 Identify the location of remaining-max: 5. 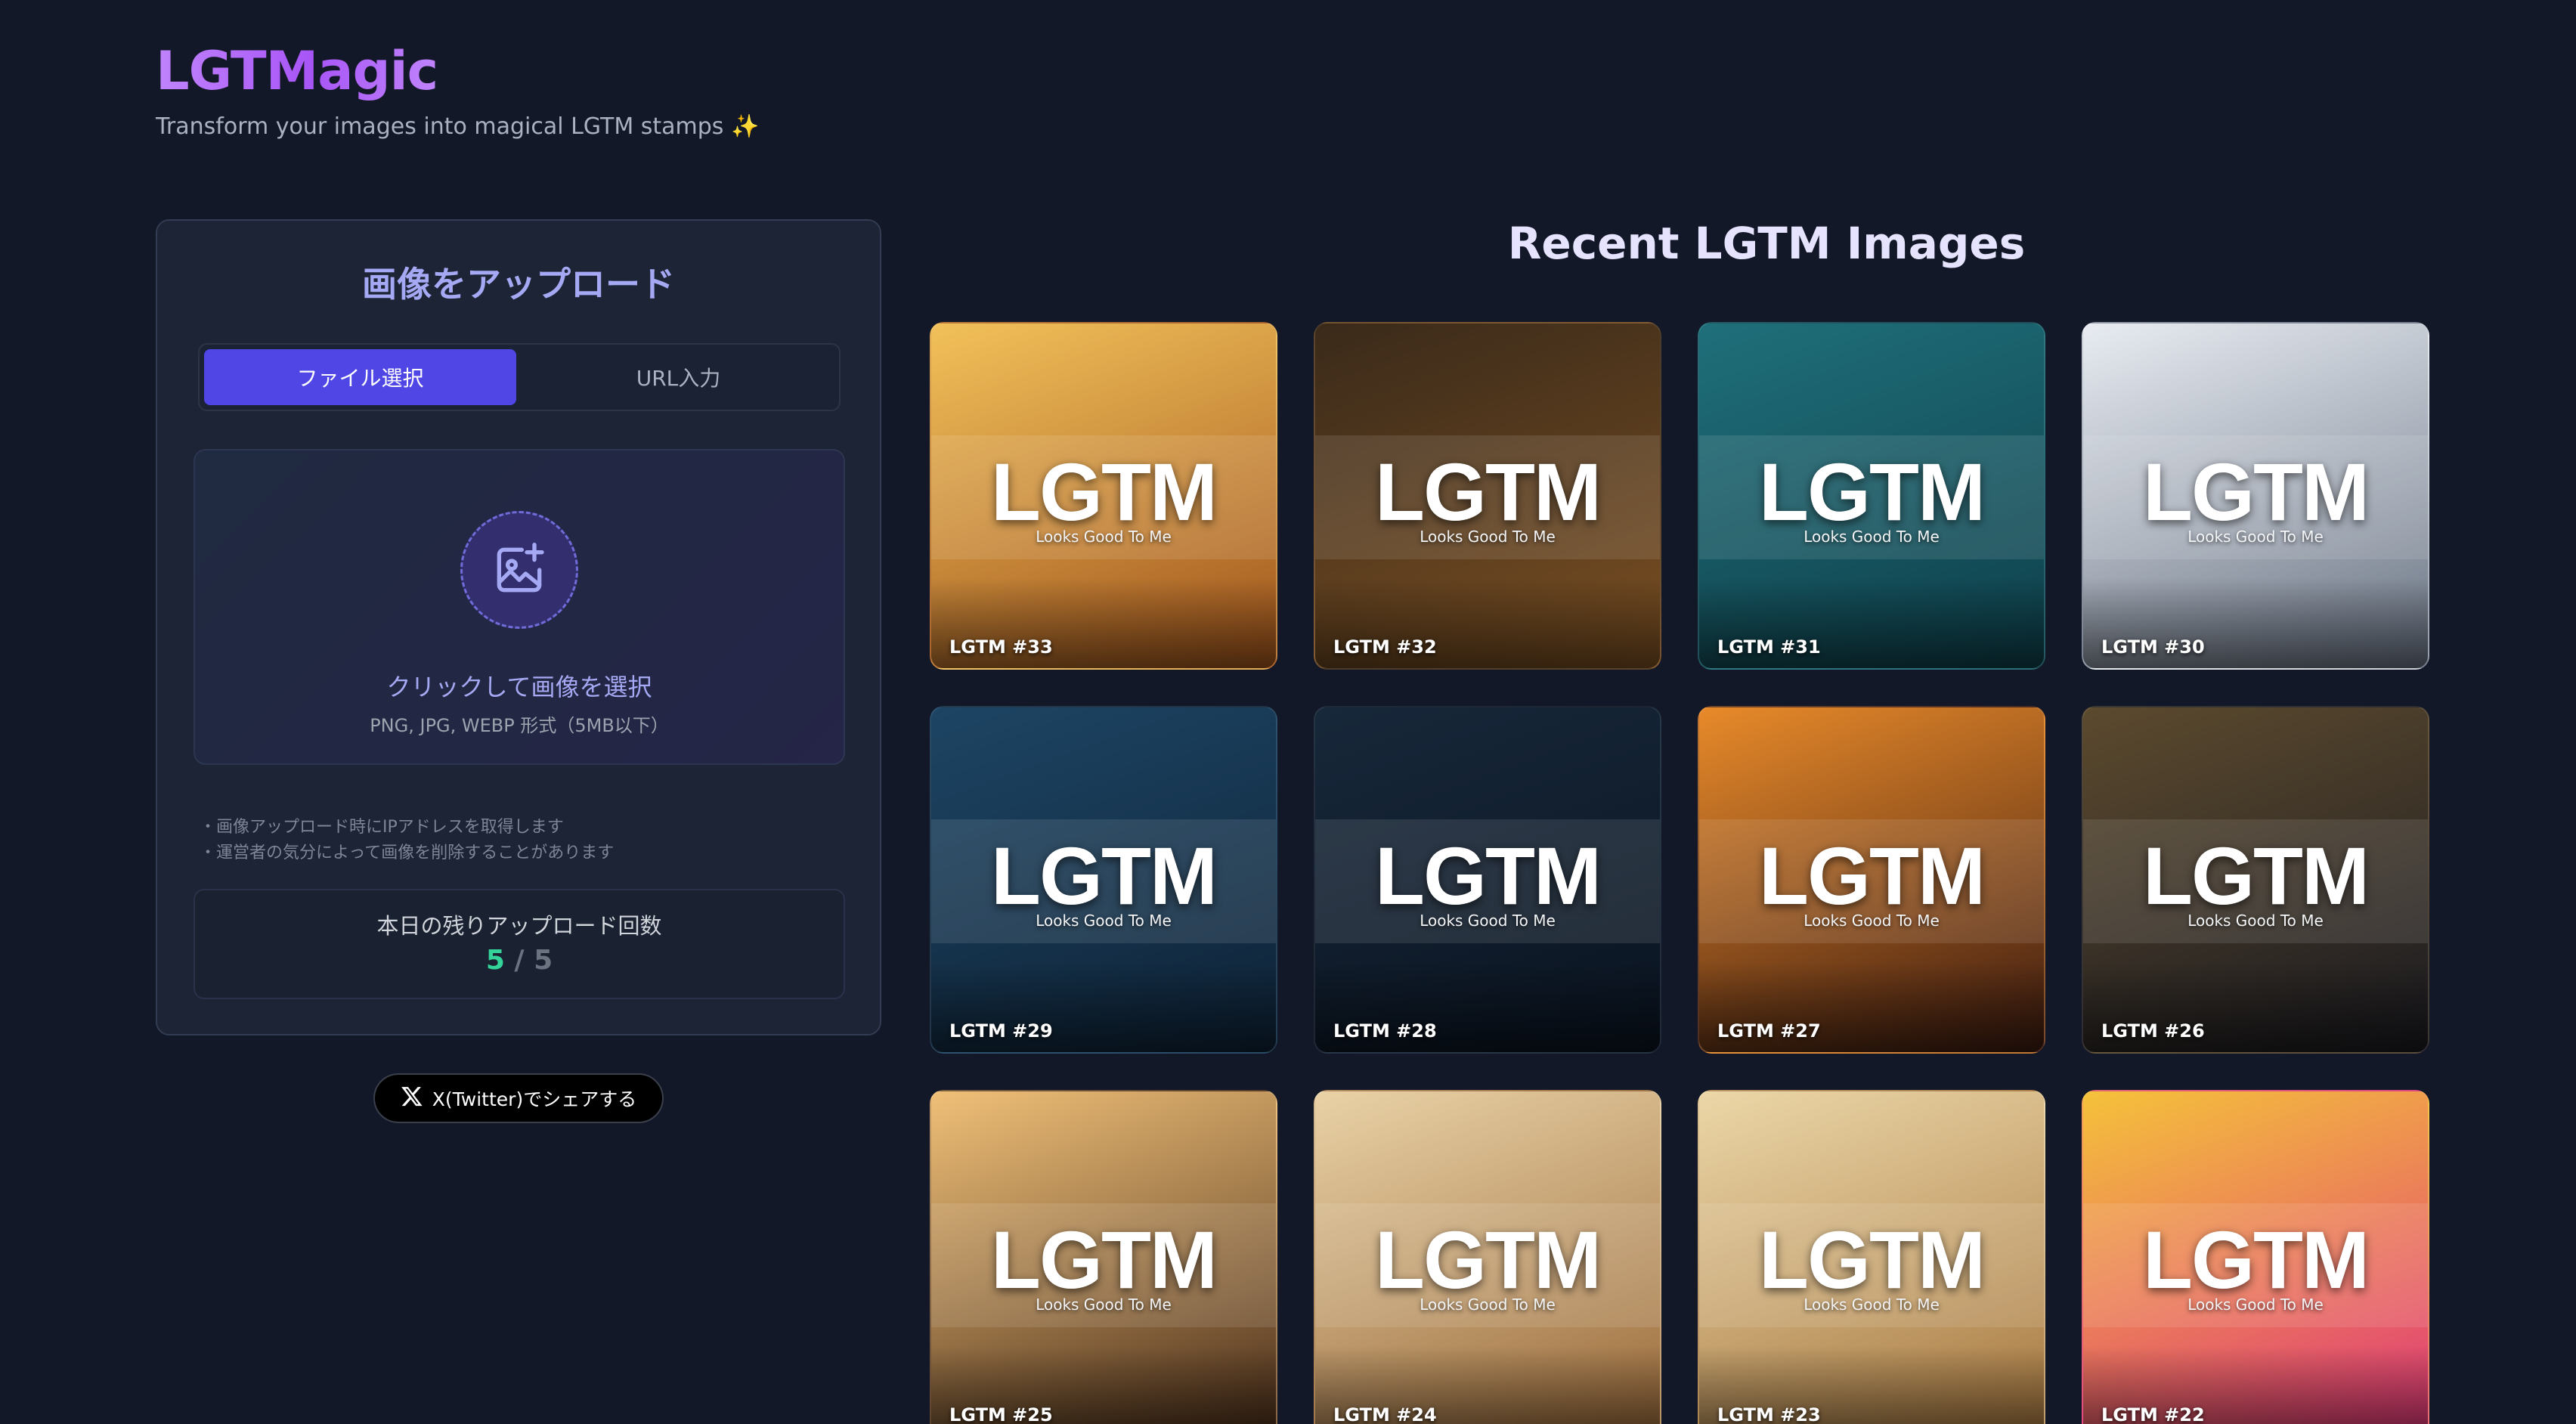
(543, 961).